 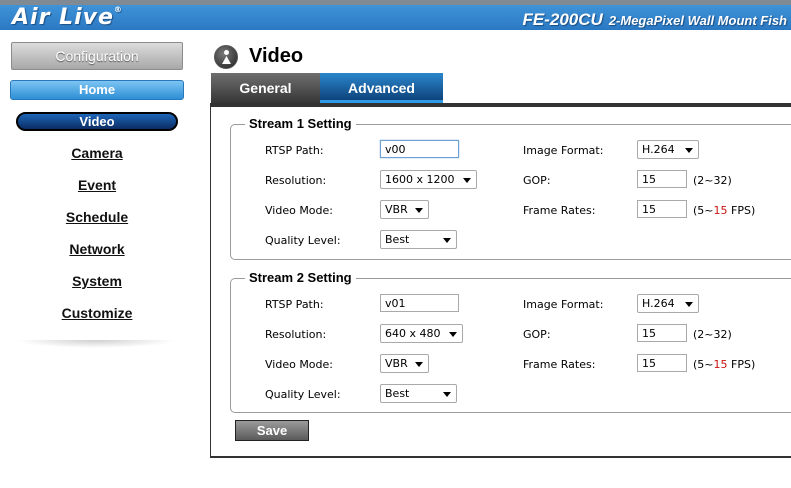 I want to click on stream-2-gop-input, so click(x=662, y=333).